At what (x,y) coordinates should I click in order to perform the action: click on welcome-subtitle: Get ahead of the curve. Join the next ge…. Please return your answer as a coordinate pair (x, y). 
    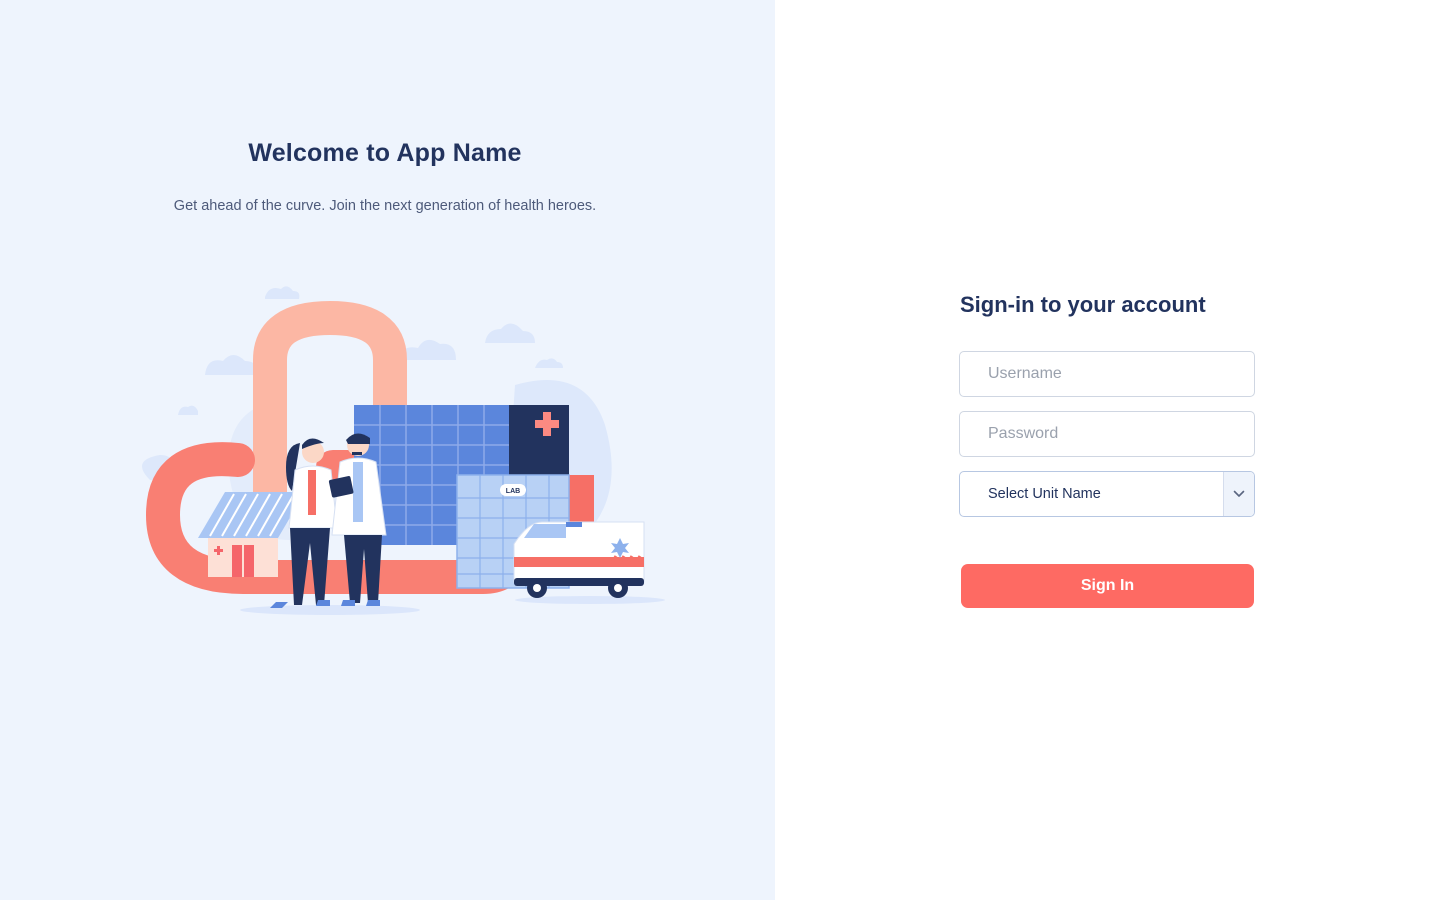
    Looking at the image, I should click on (385, 206).